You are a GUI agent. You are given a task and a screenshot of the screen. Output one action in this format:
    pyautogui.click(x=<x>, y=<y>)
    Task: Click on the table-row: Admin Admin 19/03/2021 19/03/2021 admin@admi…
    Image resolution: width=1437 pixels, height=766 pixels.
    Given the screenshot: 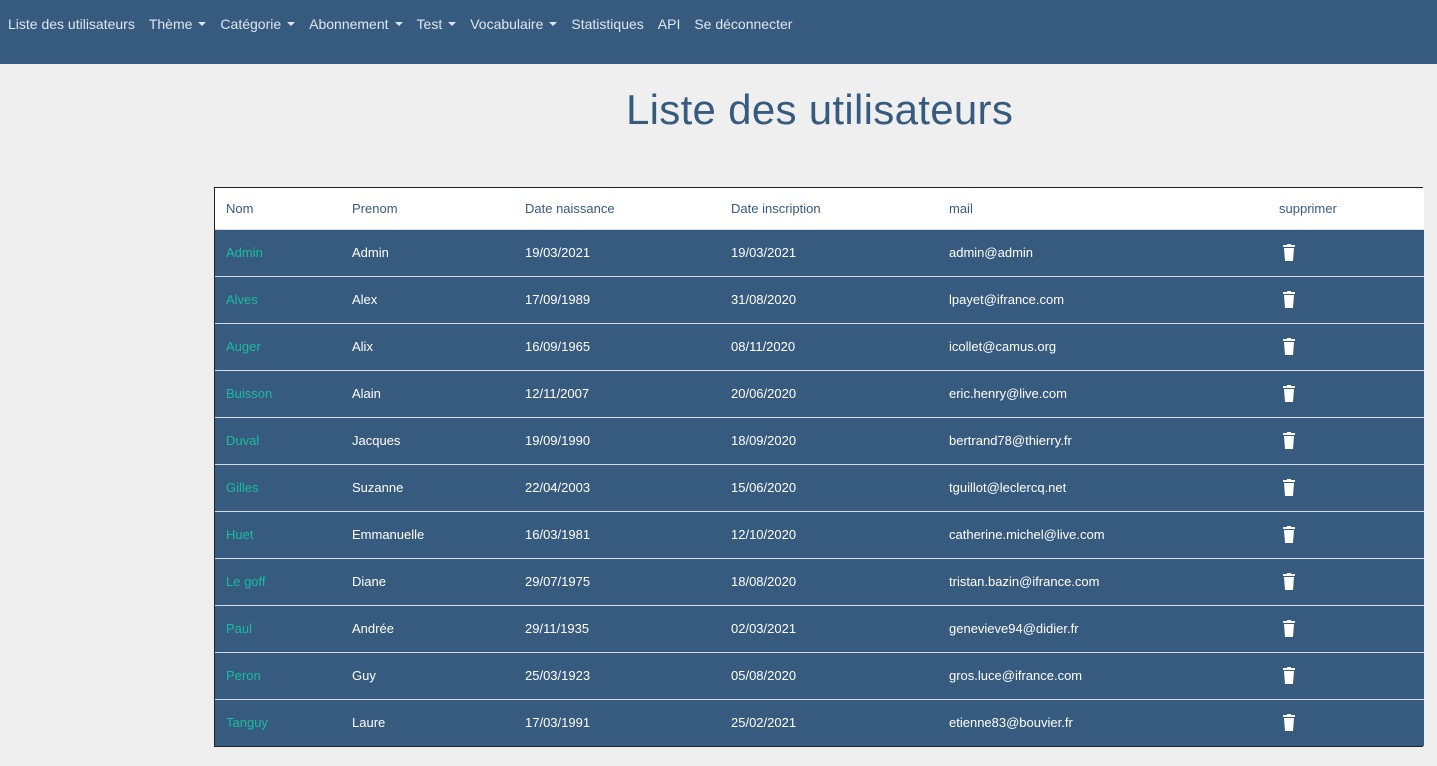 What is the action you would take?
    pyautogui.click(x=819, y=252)
    